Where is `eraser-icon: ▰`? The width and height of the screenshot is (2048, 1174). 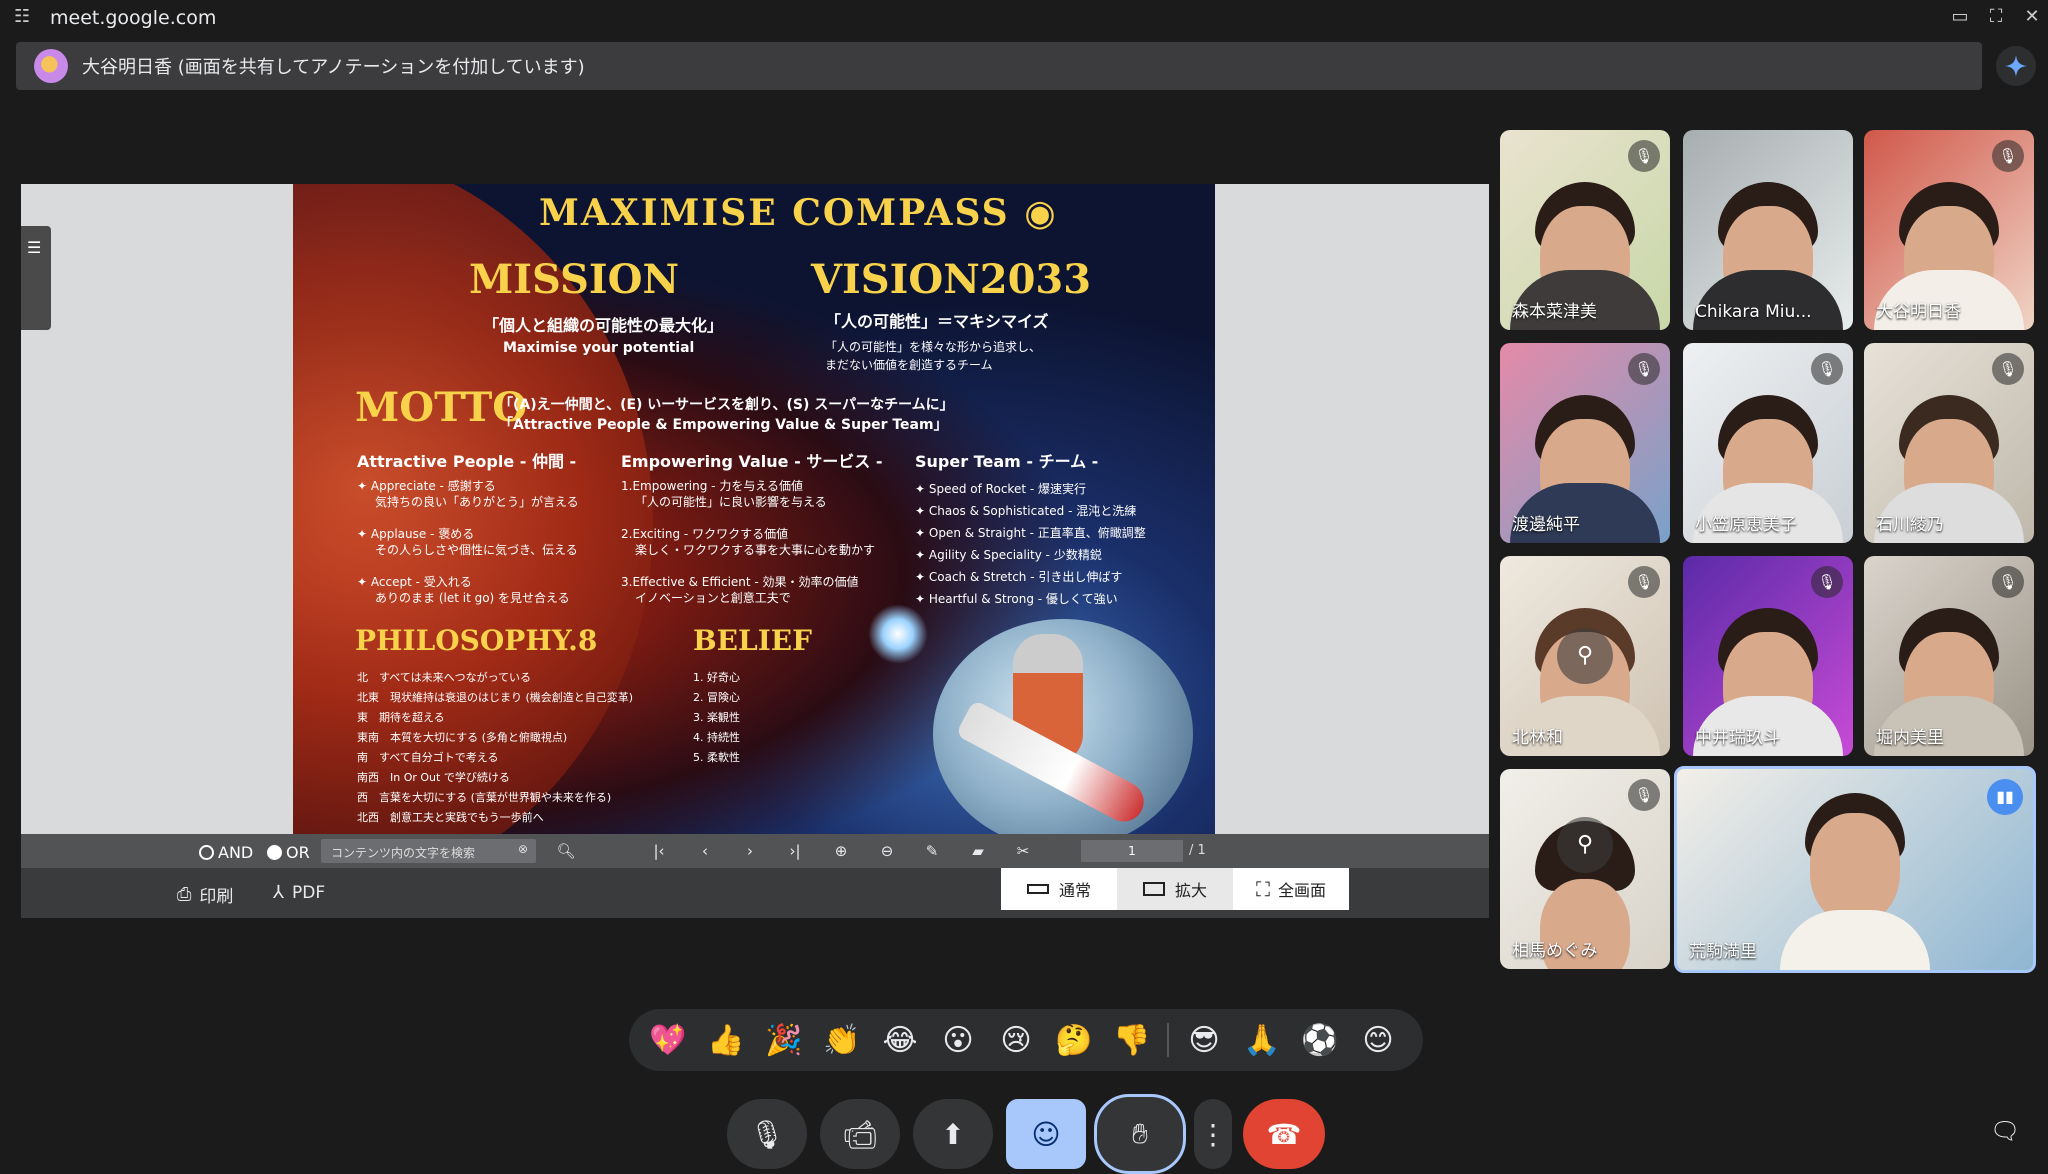 eraser-icon: ▰ is located at coordinates (978, 851).